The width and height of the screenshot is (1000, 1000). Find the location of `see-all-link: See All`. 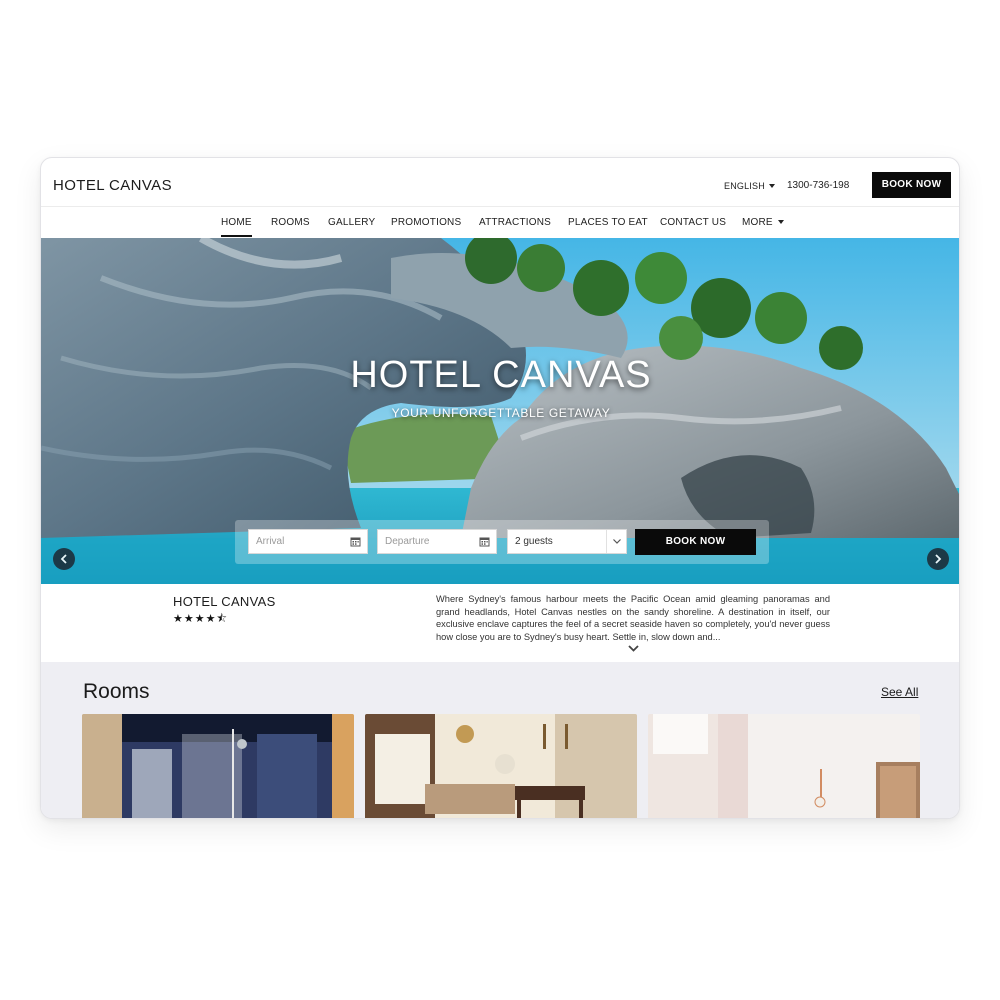

see-all-link: See All is located at coordinates (899, 692).